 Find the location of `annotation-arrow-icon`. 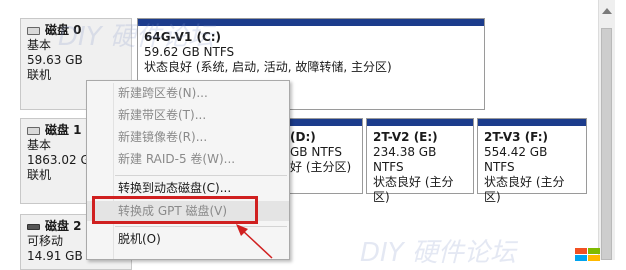

annotation-arrow-icon is located at coordinates (254, 241).